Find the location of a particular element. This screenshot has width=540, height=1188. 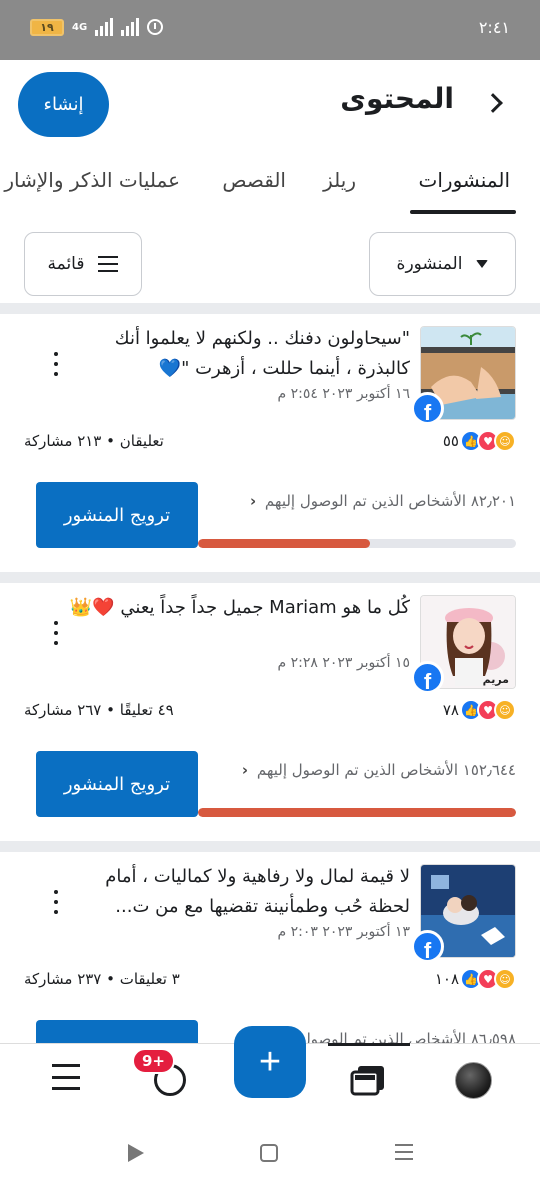

reach-label: ١٥٢٫٦٤٤ الأشخاص الذين تم الوصول إليهم is located at coordinates (386, 770).